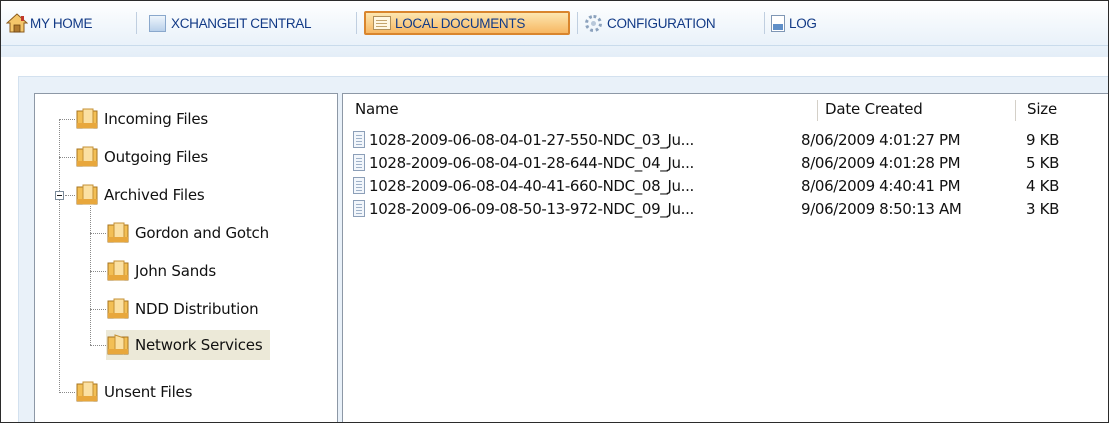 This screenshot has height=423, width=1109. I want to click on tree-item-label: Outgoing Files, so click(156, 157).